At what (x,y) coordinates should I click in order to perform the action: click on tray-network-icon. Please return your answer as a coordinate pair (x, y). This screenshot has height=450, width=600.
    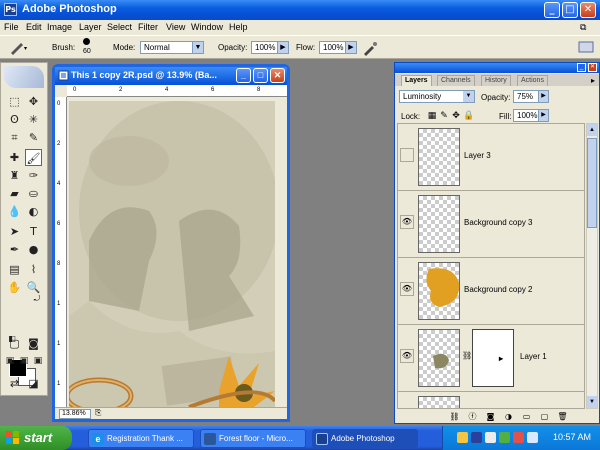
    Looking at the image, I should click on (476, 437).